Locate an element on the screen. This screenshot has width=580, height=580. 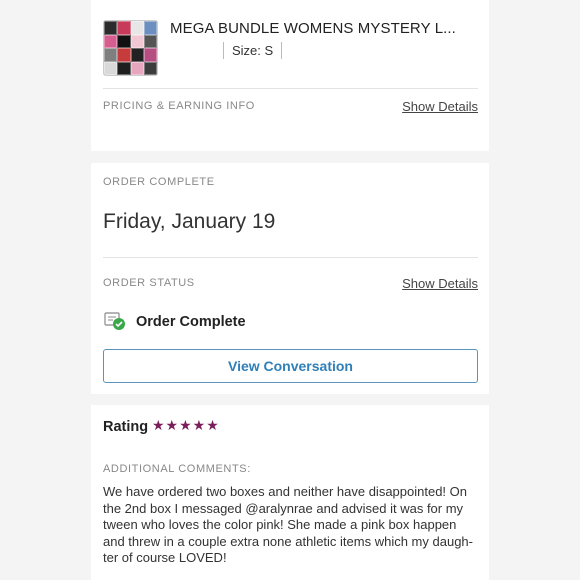
additional-comments-label: ADDITIONAL COMMENTS: is located at coordinates (177, 469).